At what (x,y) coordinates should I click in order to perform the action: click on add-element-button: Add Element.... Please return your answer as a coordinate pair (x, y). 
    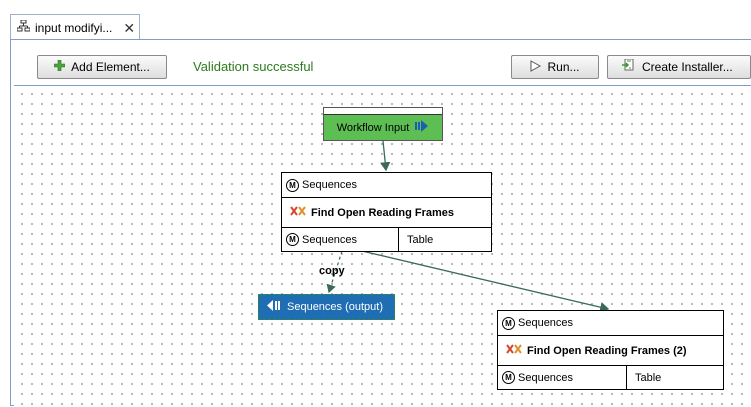
    Looking at the image, I should click on (102, 67).